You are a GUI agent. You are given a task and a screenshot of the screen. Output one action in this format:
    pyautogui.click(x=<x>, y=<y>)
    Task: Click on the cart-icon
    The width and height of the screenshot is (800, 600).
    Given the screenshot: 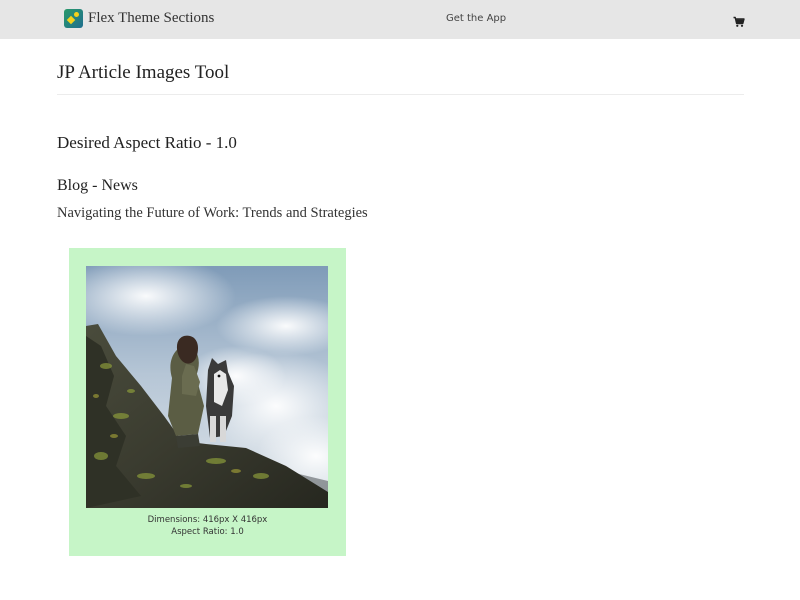 What is the action you would take?
    pyautogui.click(x=739, y=20)
    